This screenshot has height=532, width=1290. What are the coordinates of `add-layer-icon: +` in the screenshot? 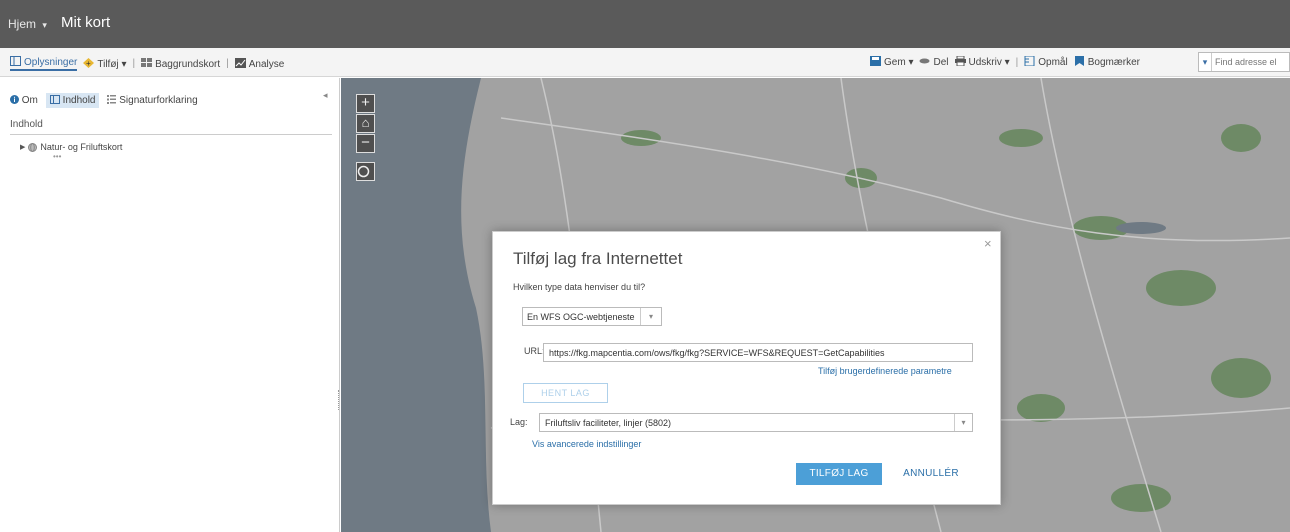 It's located at (89, 62).